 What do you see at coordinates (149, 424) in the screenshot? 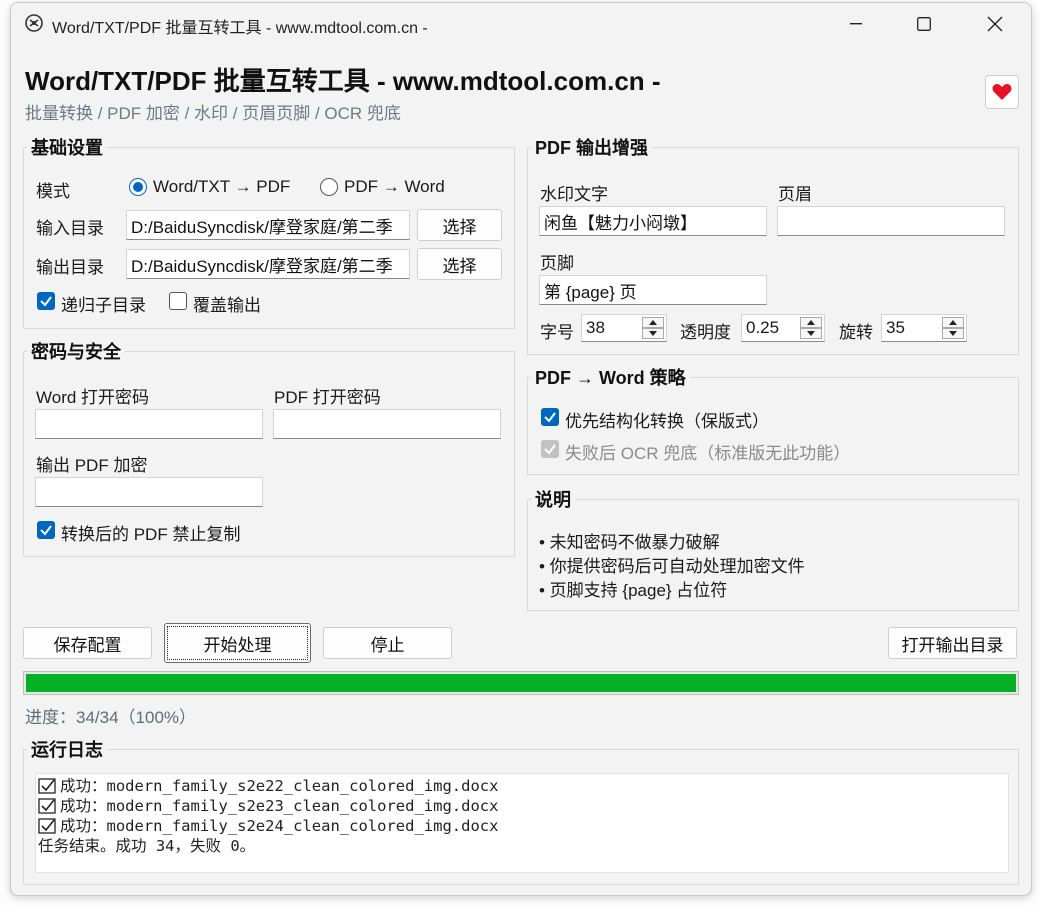
I see `word-password-input` at bounding box center [149, 424].